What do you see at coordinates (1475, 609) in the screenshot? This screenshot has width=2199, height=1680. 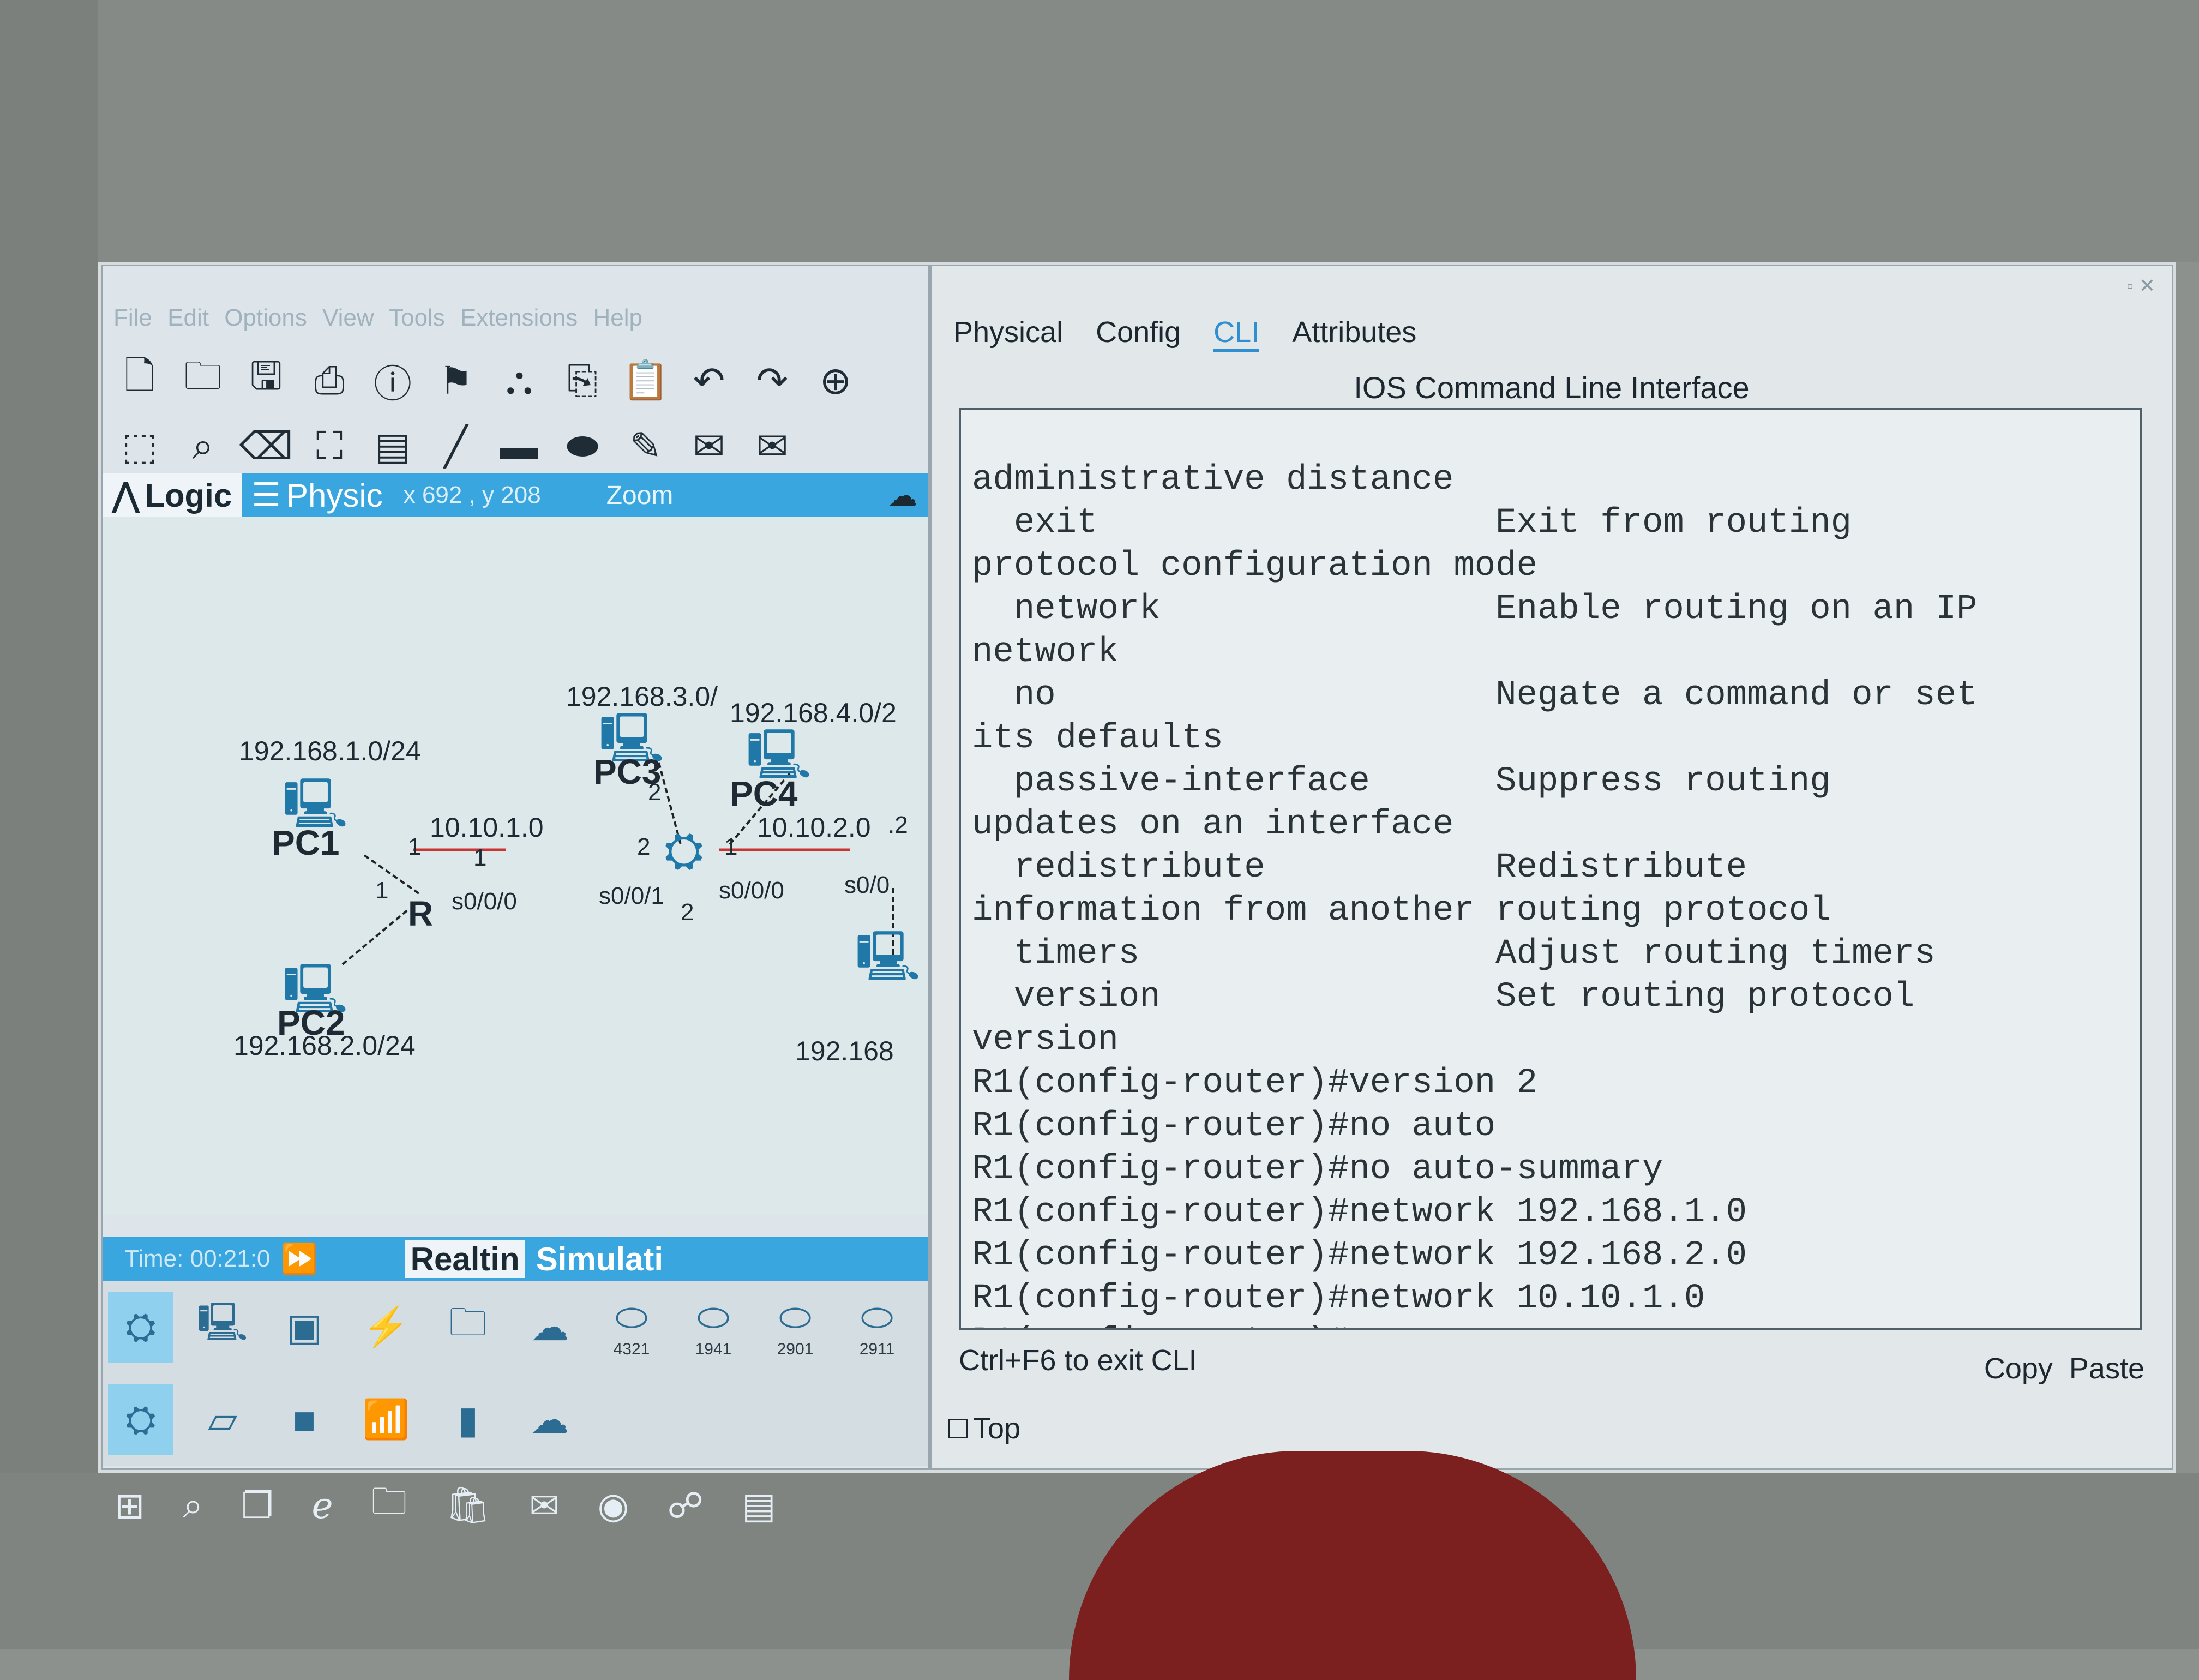 I see `cli-line: network Enable routing on an IP` at bounding box center [1475, 609].